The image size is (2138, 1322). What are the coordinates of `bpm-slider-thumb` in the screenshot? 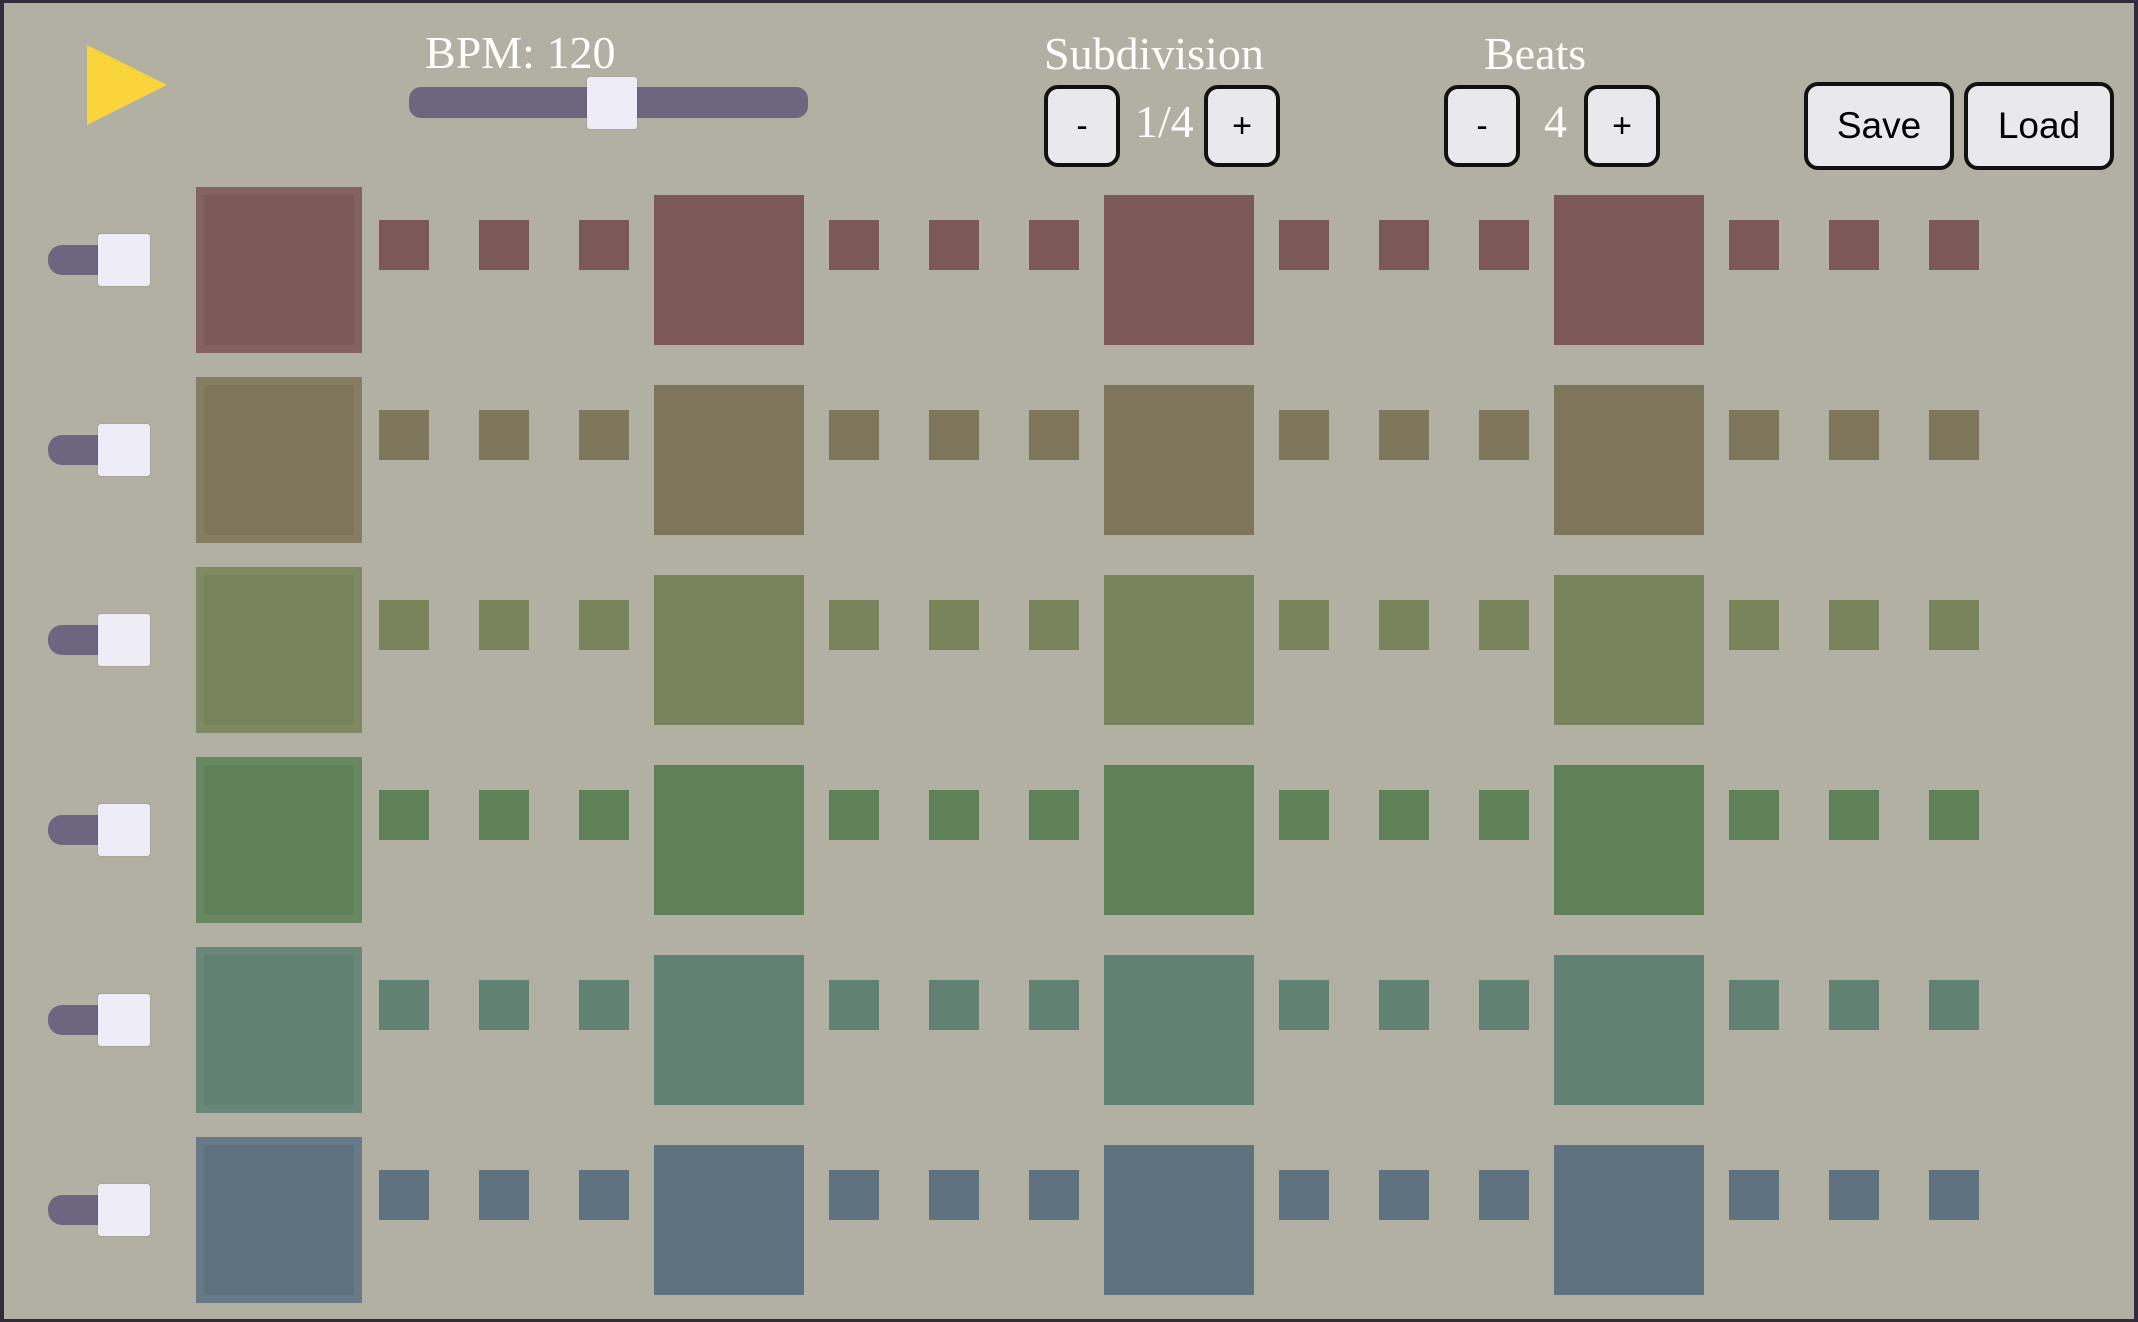 It's located at (612, 103).